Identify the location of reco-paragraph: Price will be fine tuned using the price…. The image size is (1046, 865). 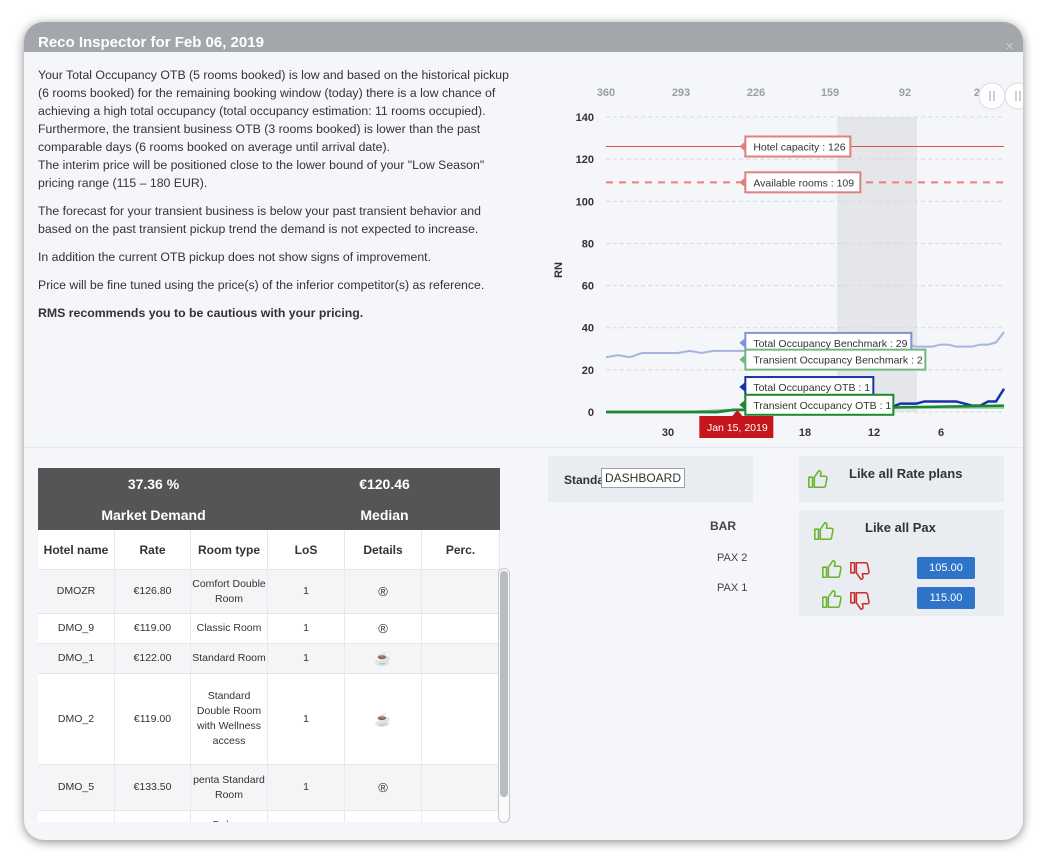
(261, 285).